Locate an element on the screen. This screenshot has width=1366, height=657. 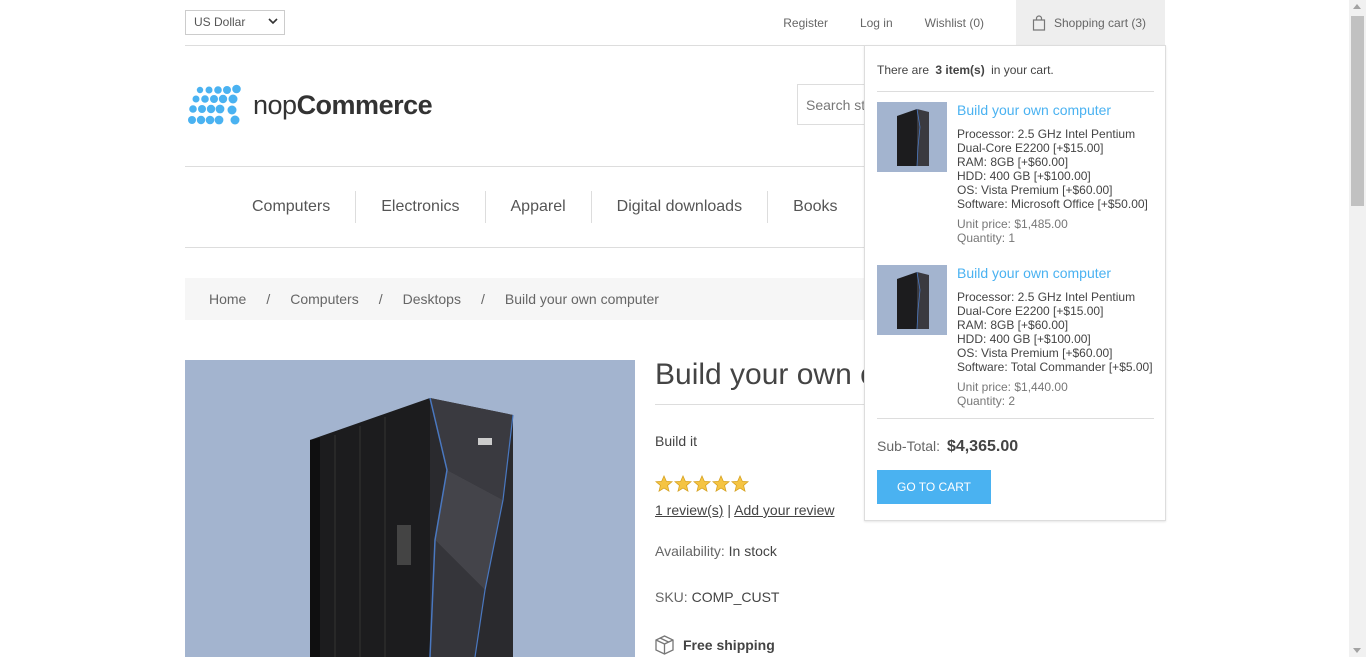
availability: Availability: In stock is located at coordinates (716, 551).